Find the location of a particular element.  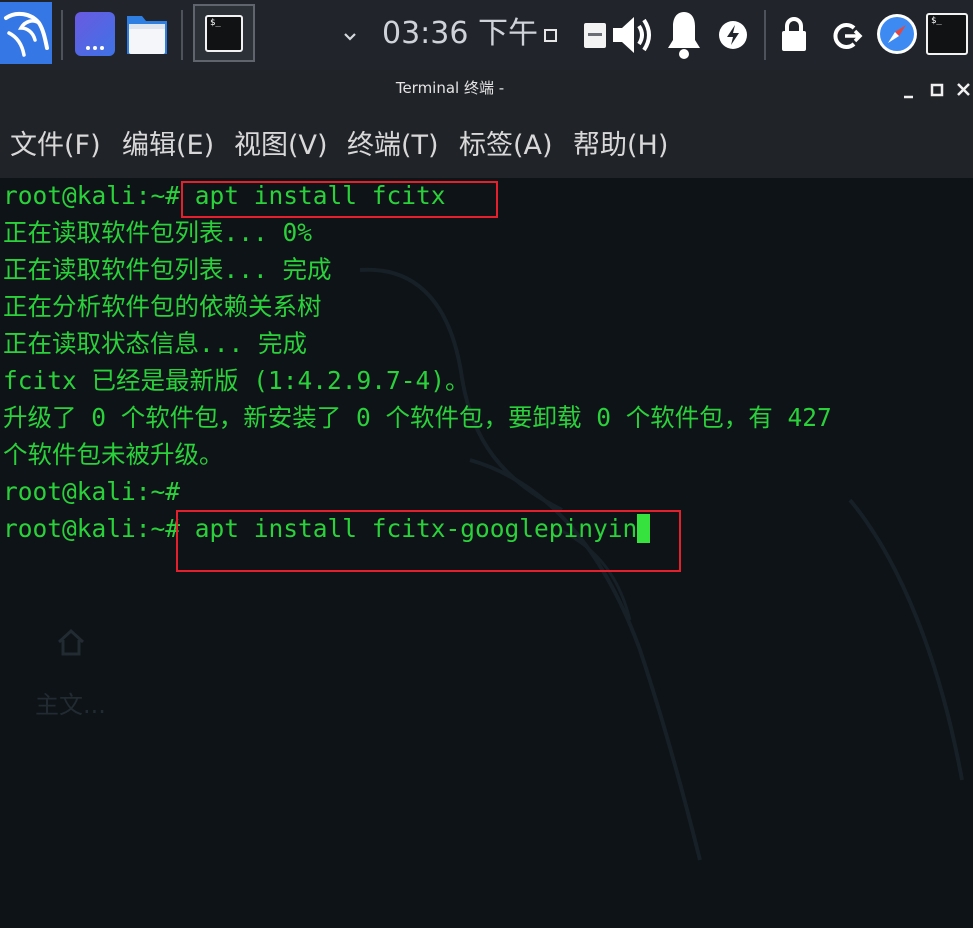

terminal-line: 升级了 0 个软件包，新安装了 0 个软件包，要卸载 0 个软件包，有 427 is located at coordinates (487, 417).